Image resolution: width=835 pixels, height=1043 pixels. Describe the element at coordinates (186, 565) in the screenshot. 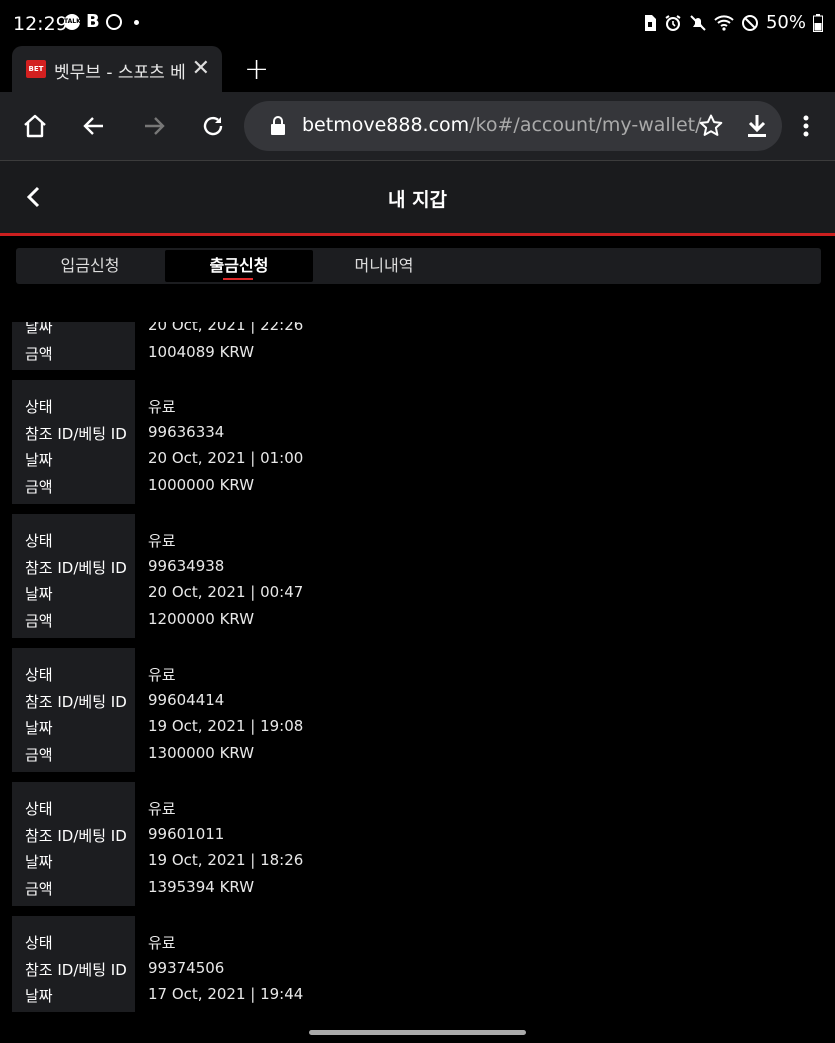

I see `ref-id-value: 99634938` at that location.